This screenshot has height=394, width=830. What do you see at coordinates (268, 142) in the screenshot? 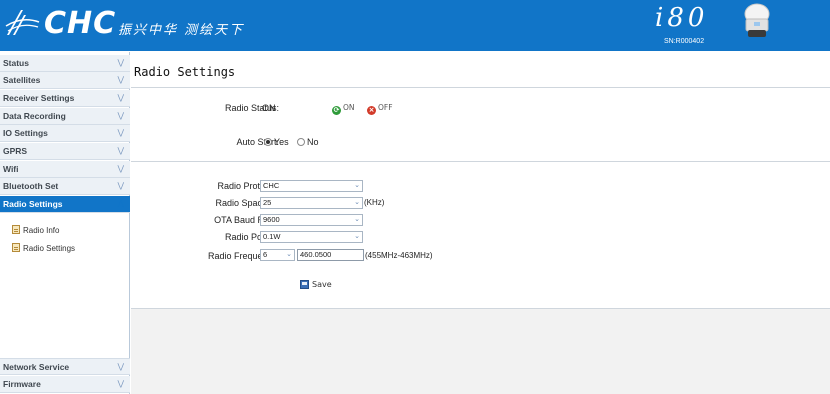
I see `radio-selected-icon` at bounding box center [268, 142].